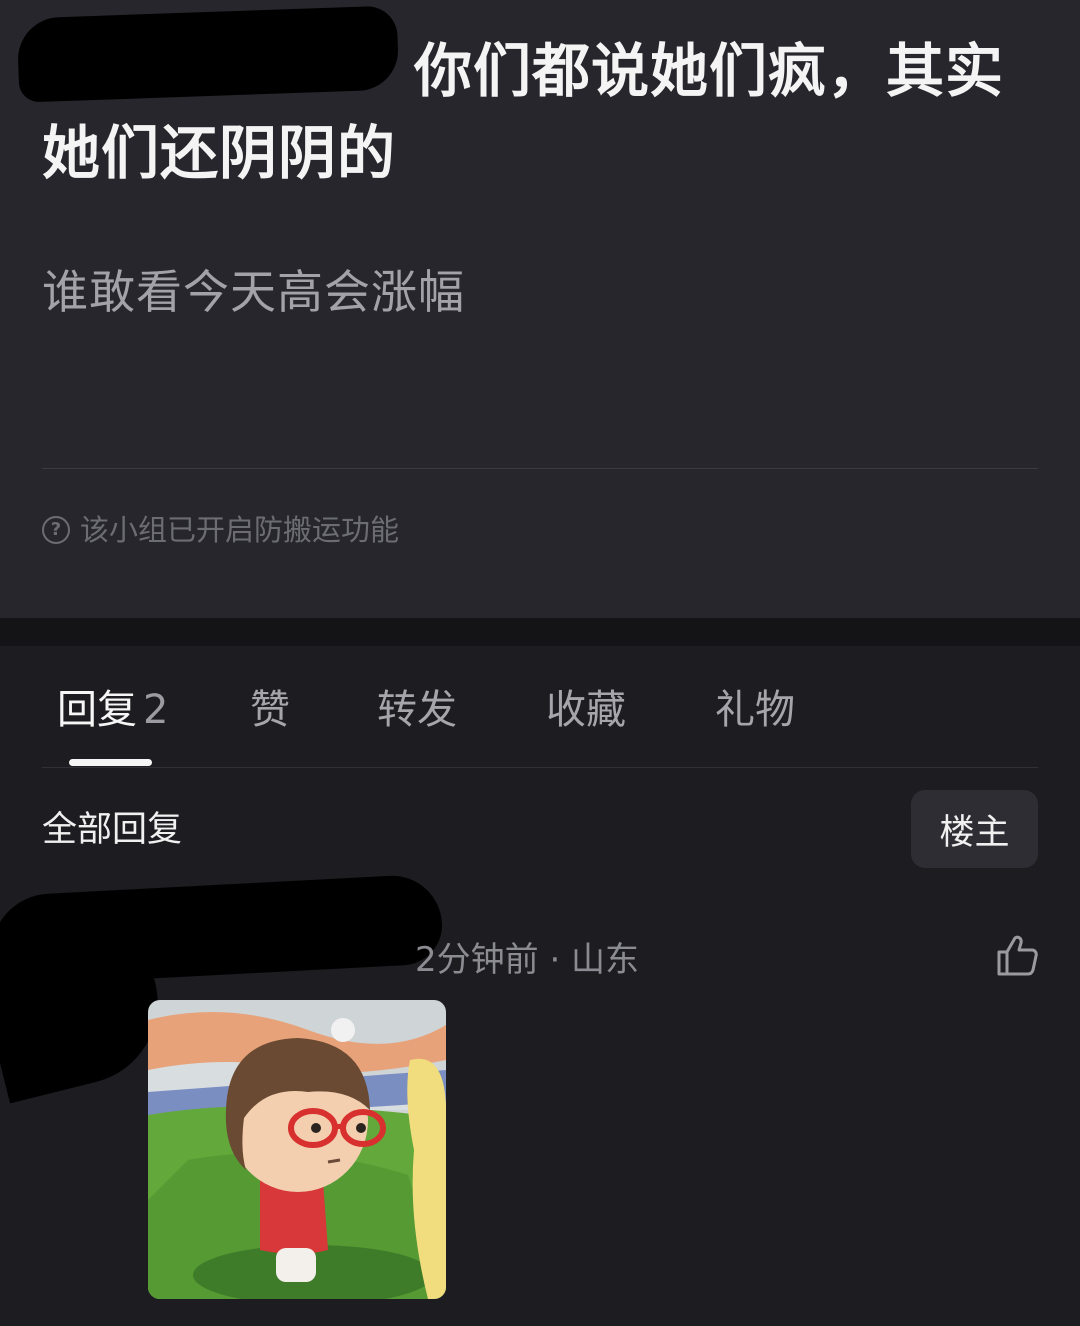 Image resolution: width=1080 pixels, height=1326 pixels. What do you see at coordinates (974, 829) in the screenshot?
I see `op-only-button: 楼主` at bounding box center [974, 829].